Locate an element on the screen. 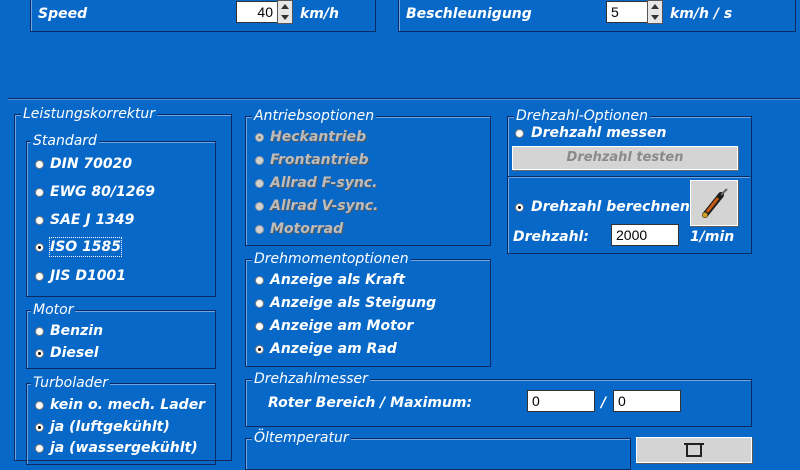 This screenshot has width=800, height=470. option-diesel: Diesel is located at coordinates (74, 353).